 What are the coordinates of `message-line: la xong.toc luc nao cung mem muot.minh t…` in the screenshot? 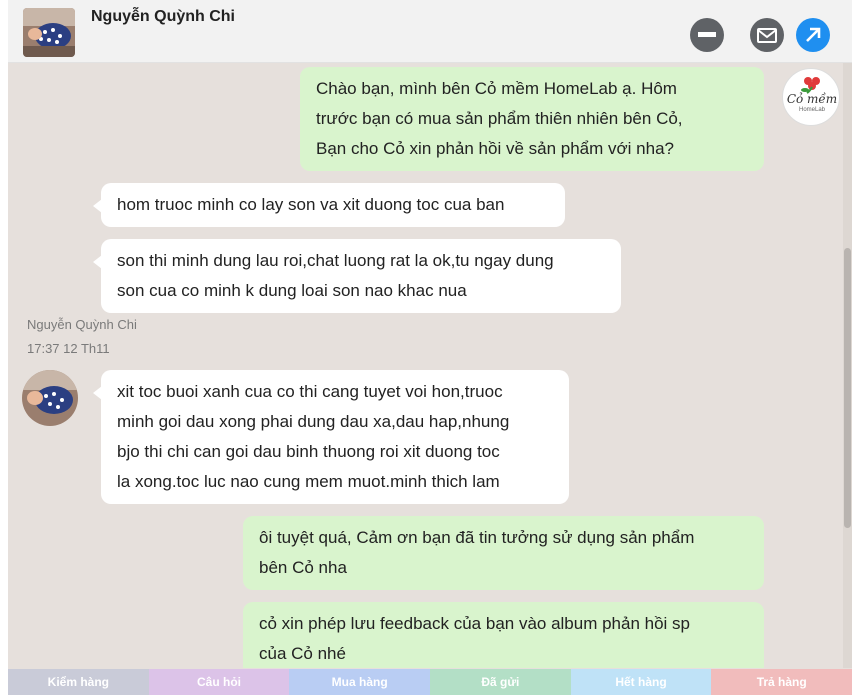 It's located at (308, 481).